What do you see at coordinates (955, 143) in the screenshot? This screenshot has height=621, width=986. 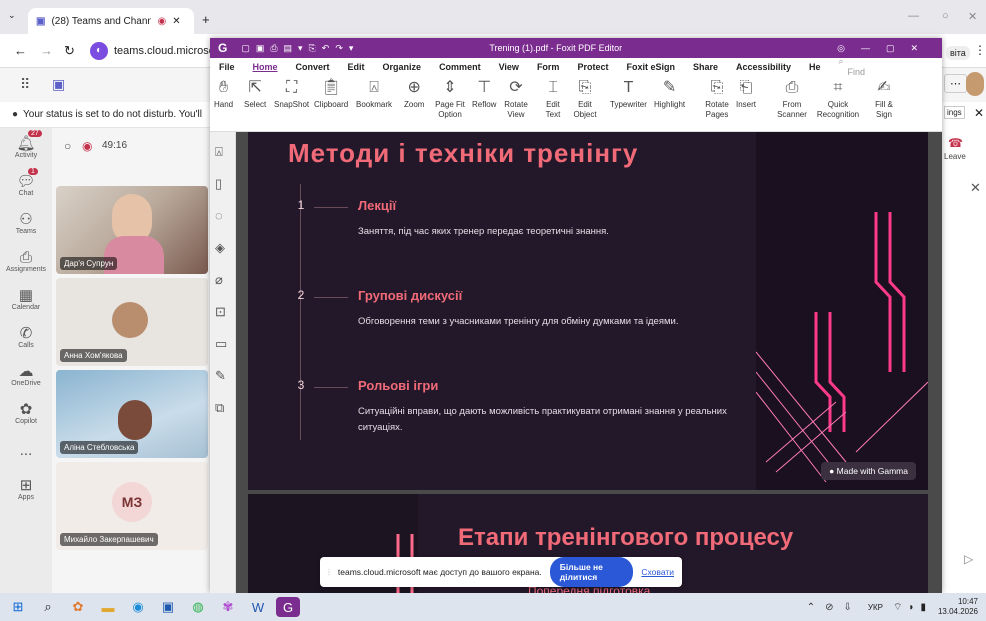 I see `leave-icon: ☎` at bounding box center [955, 143].